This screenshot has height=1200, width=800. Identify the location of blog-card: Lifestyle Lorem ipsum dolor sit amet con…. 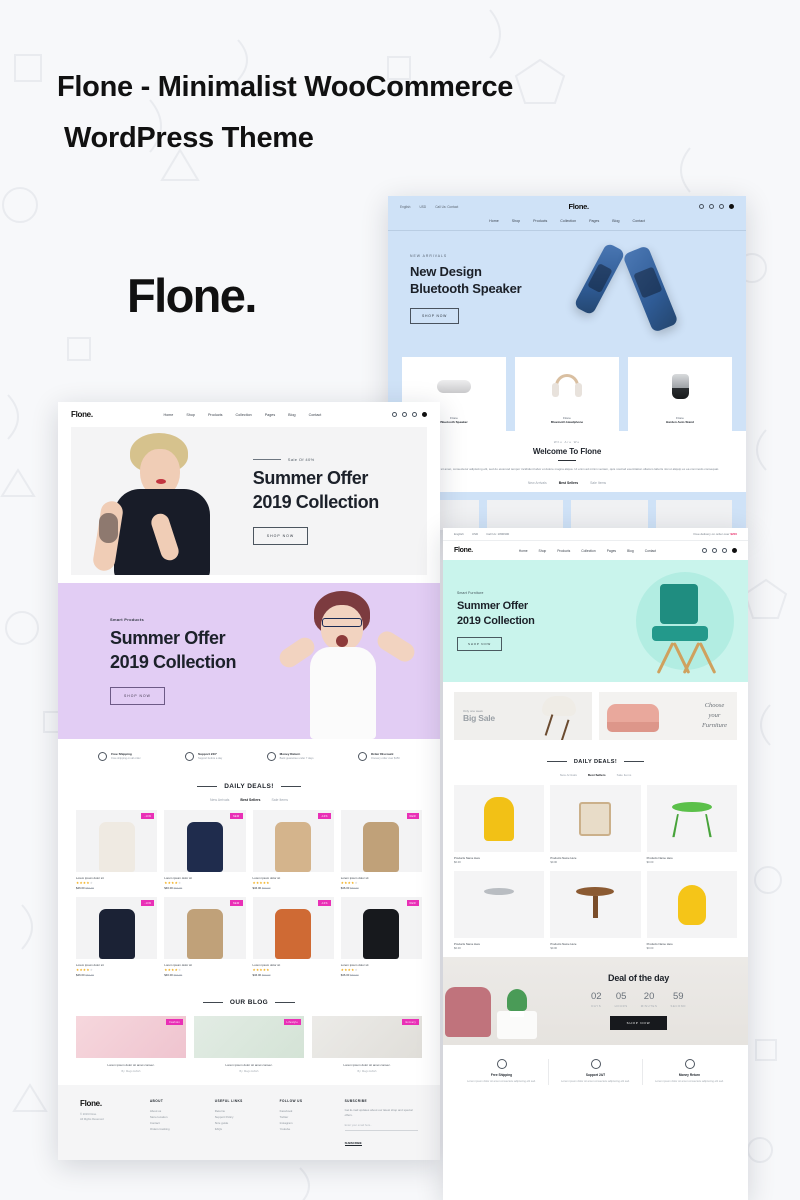
(249, 1044).